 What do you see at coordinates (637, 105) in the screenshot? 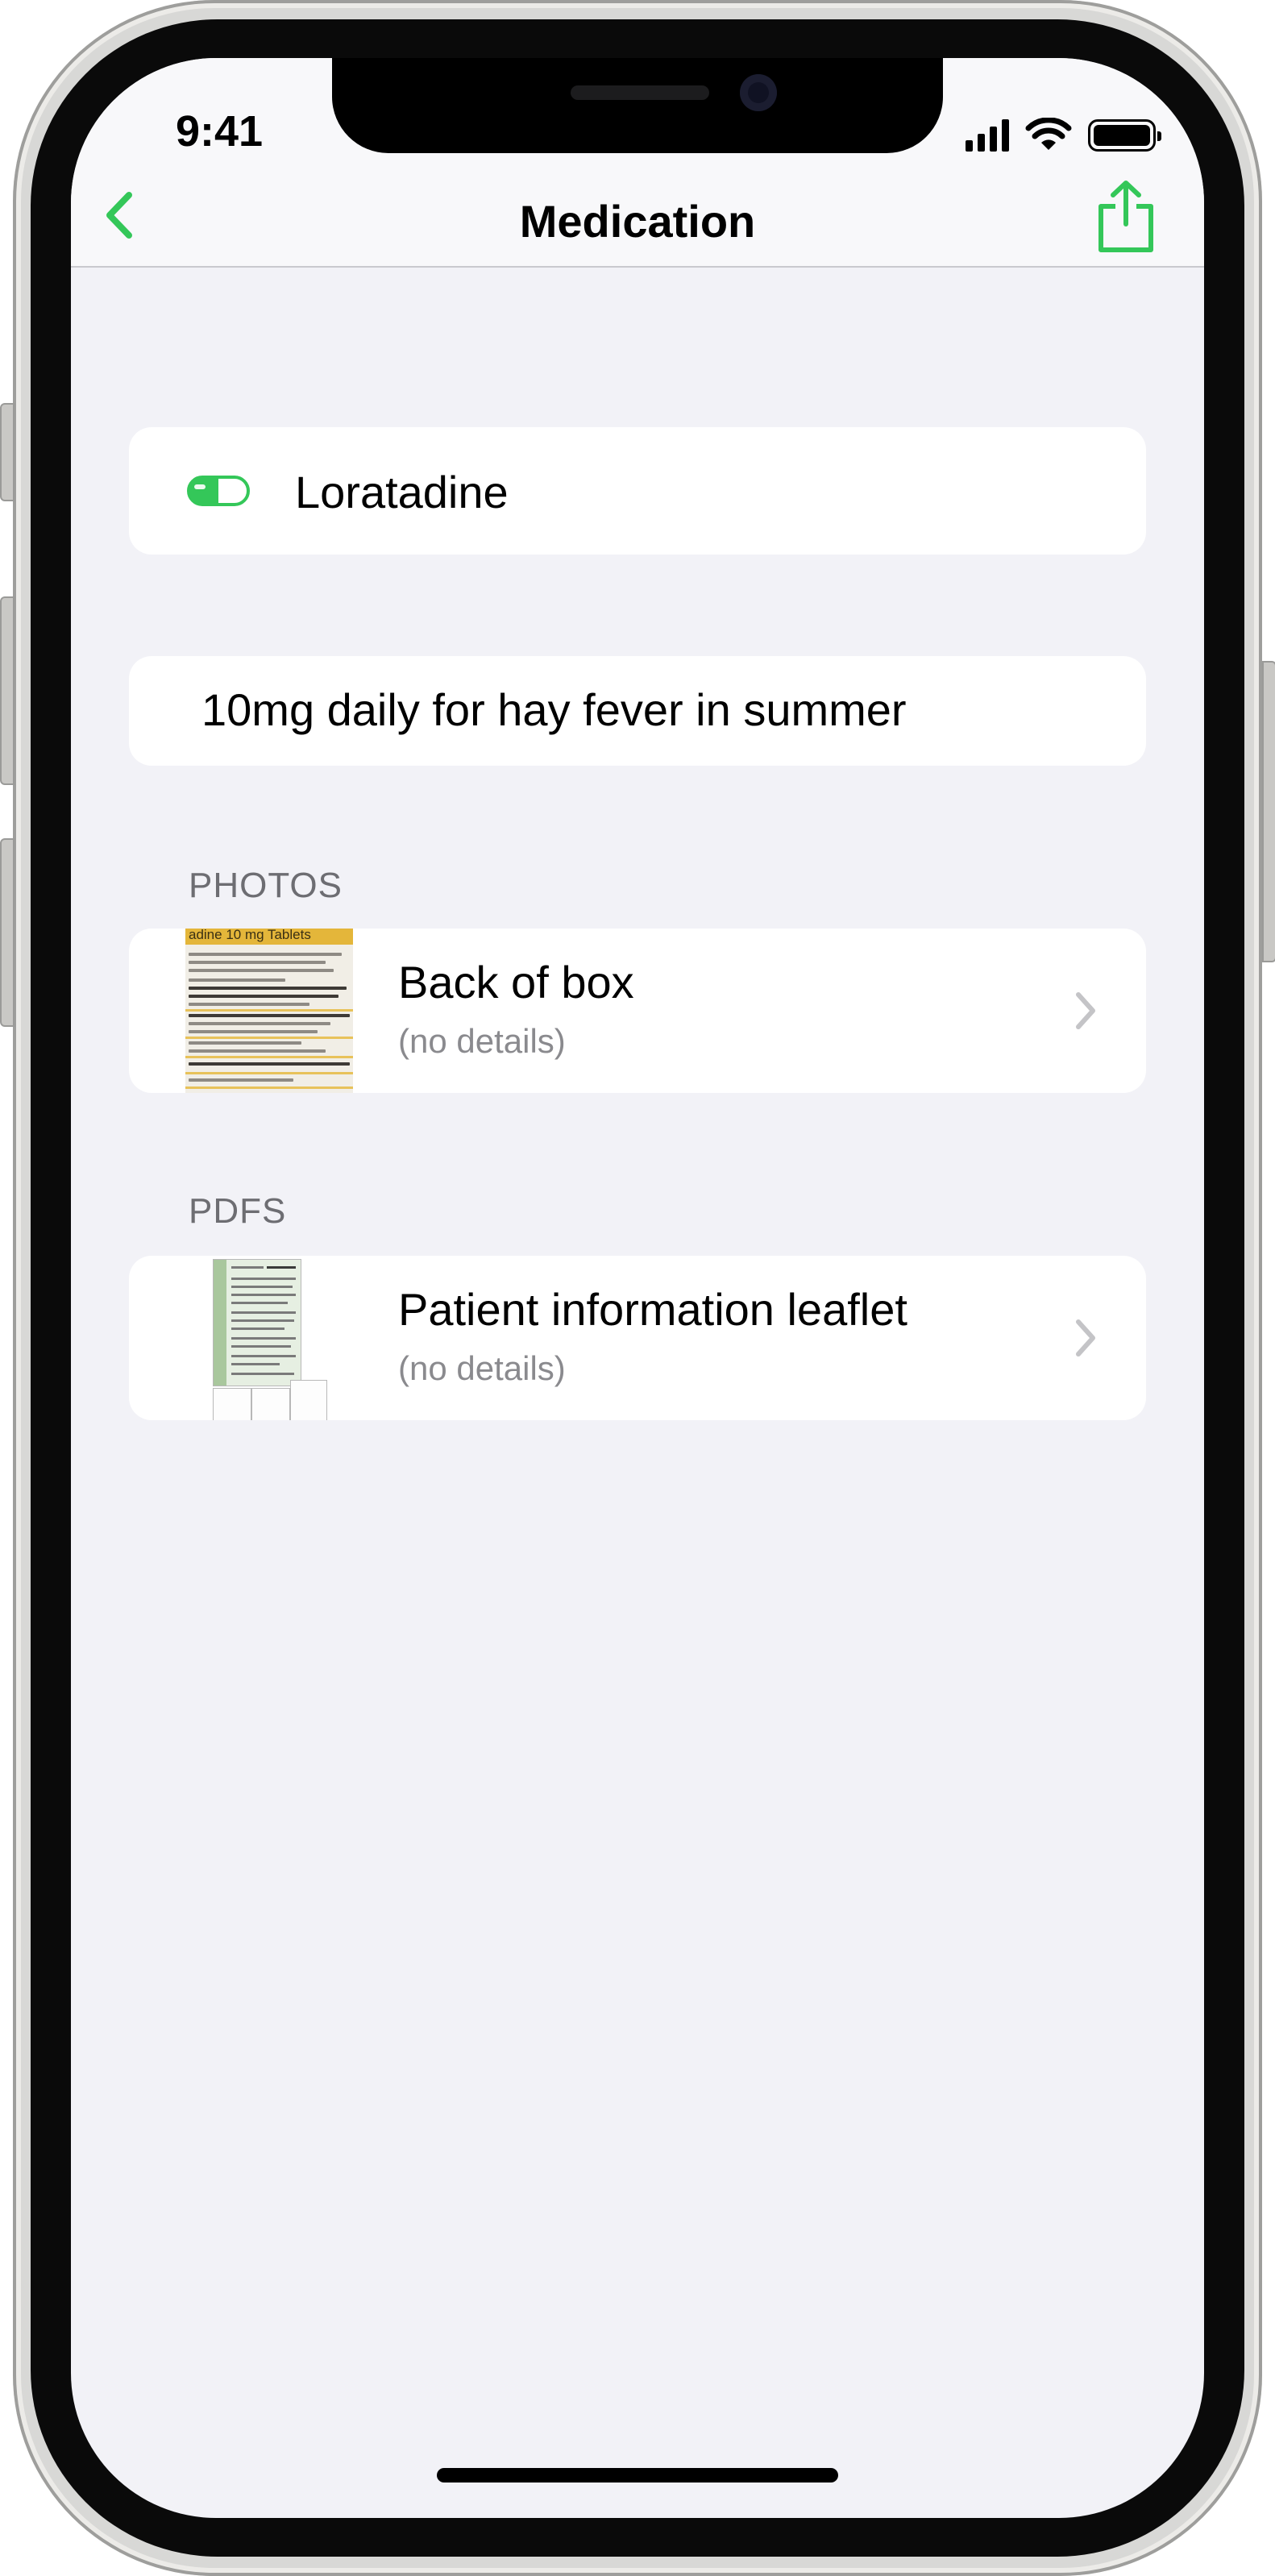
I see `notch` at bounding box center [637, 105].